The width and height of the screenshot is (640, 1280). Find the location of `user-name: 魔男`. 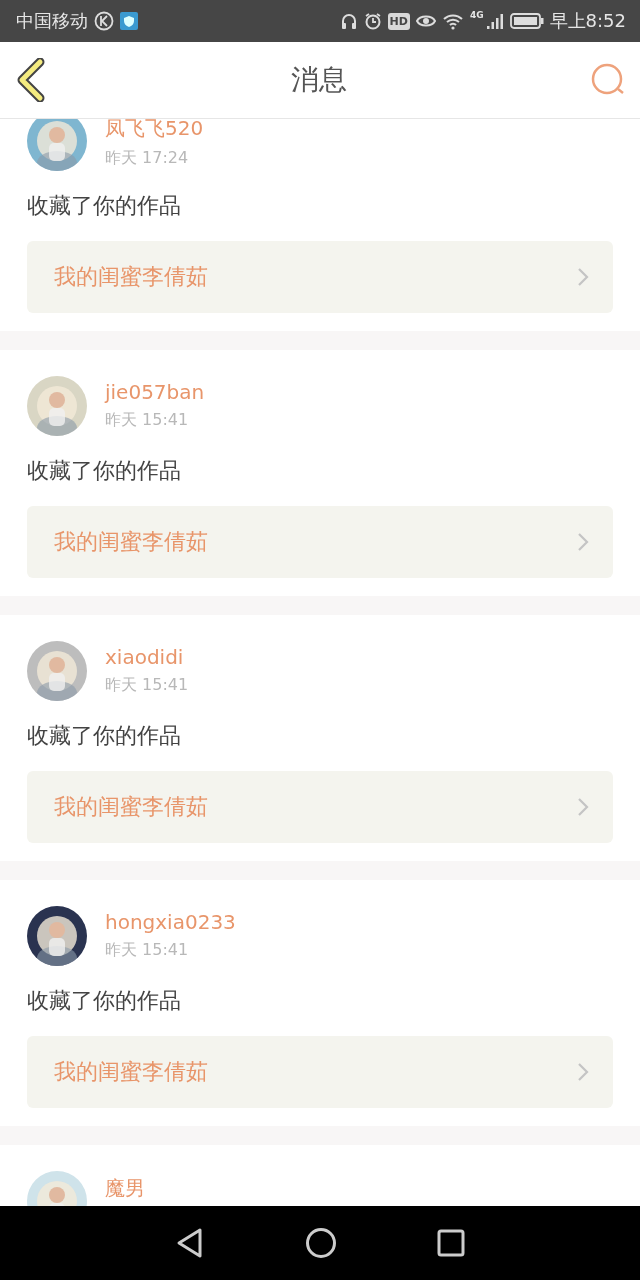

user-name: 魔男 is located at coordinates (125, 1188).